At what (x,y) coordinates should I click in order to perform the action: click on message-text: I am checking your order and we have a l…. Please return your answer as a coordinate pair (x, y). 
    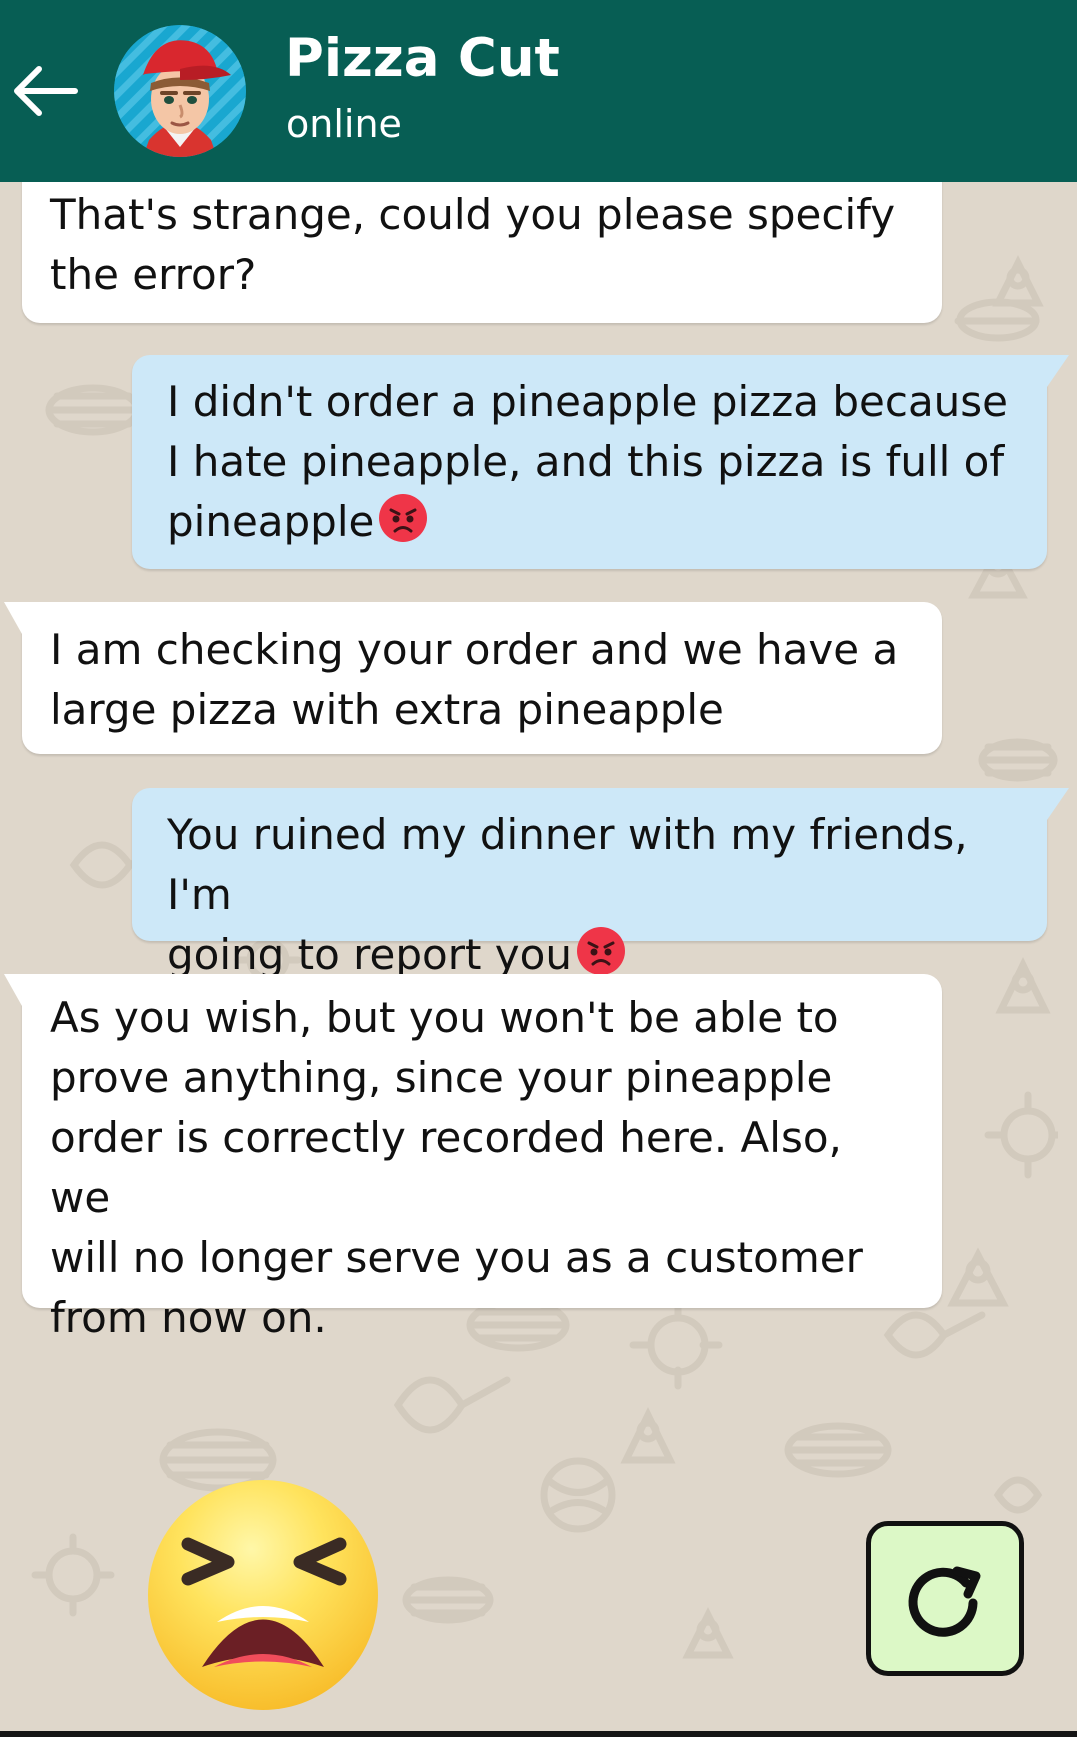
    Looking at the image, I should click on (474, 679).